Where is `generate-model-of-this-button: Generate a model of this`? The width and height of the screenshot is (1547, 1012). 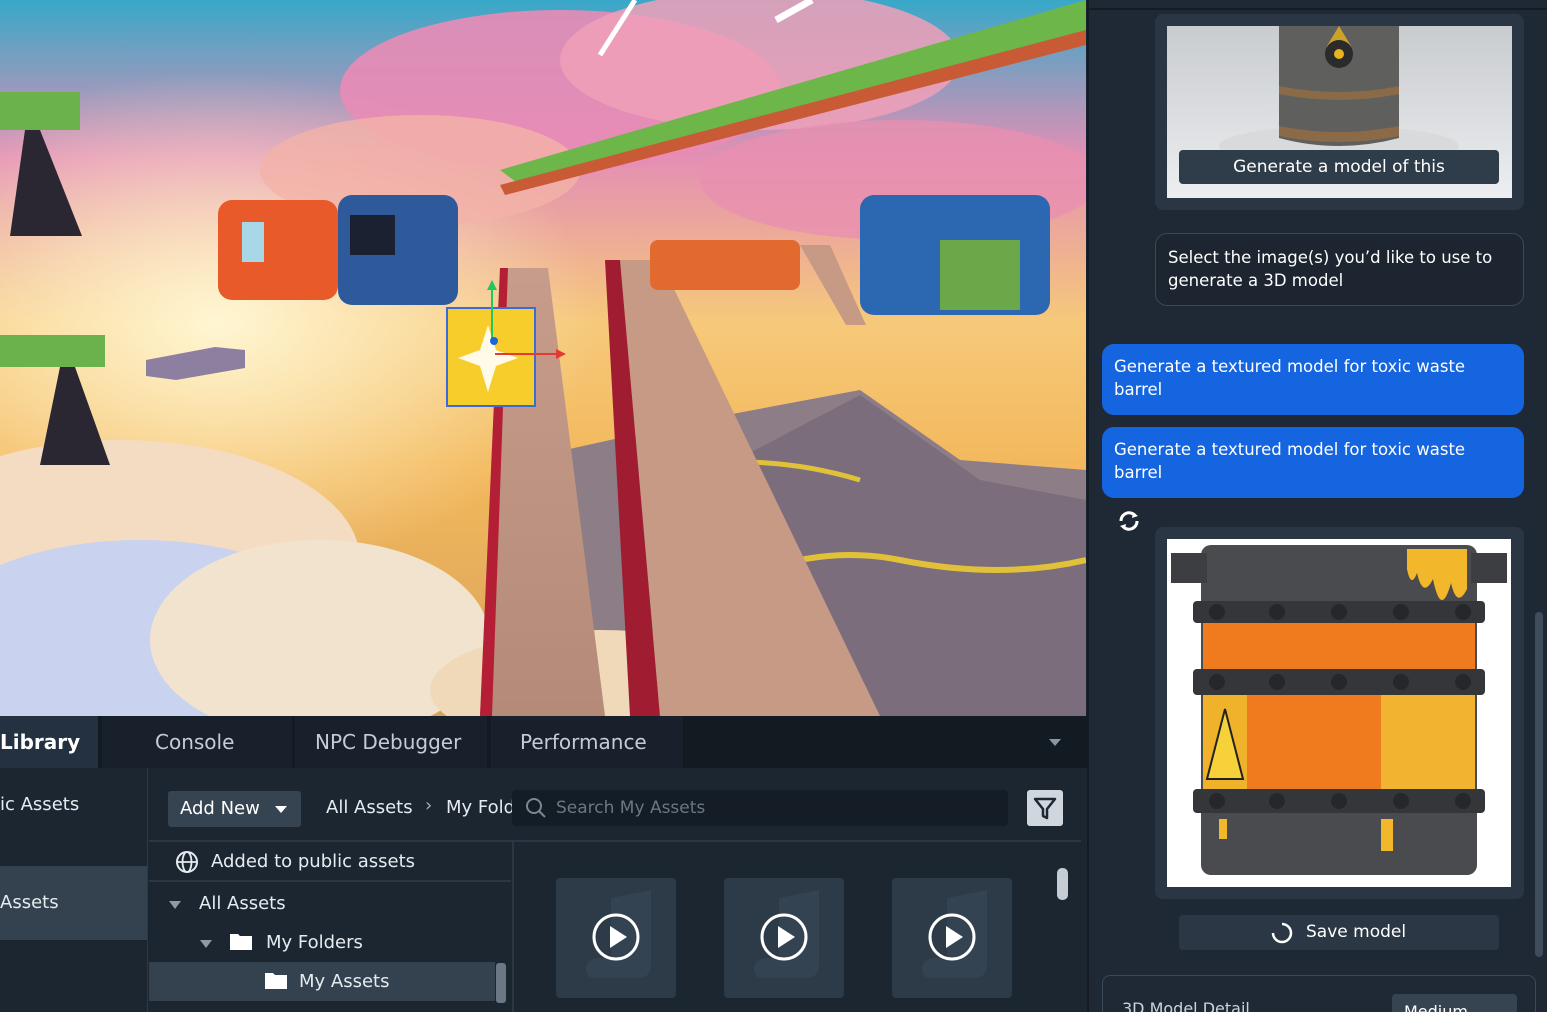
generate-model-of-this-button: Generate a model of this is located at coordinates (1339, 167).